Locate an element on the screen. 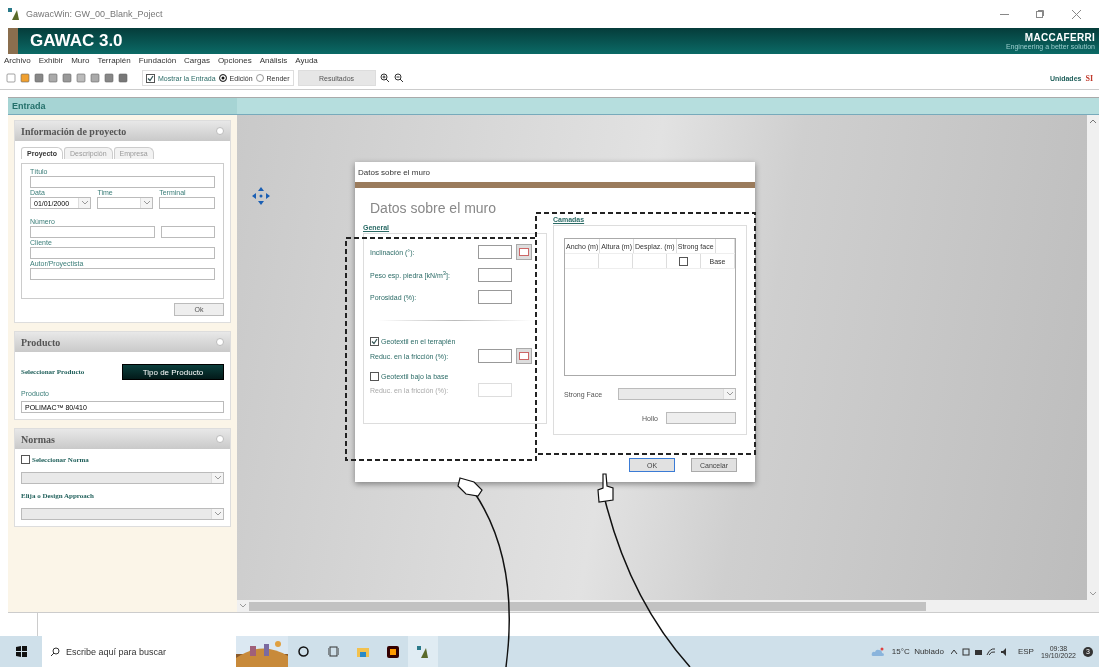  panel-title: Información de proyecto is located at coordinates (74, 131).